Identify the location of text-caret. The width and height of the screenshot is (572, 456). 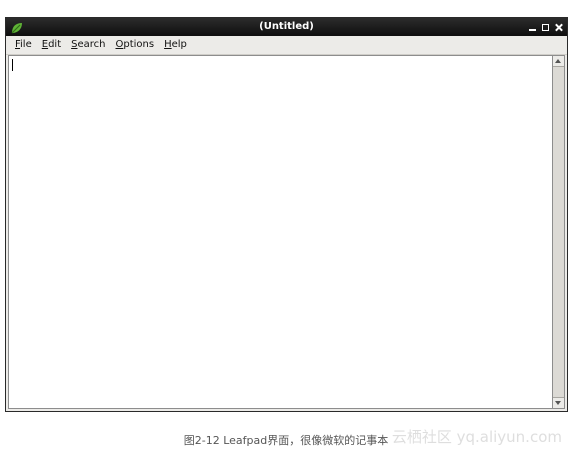
(12, 65).